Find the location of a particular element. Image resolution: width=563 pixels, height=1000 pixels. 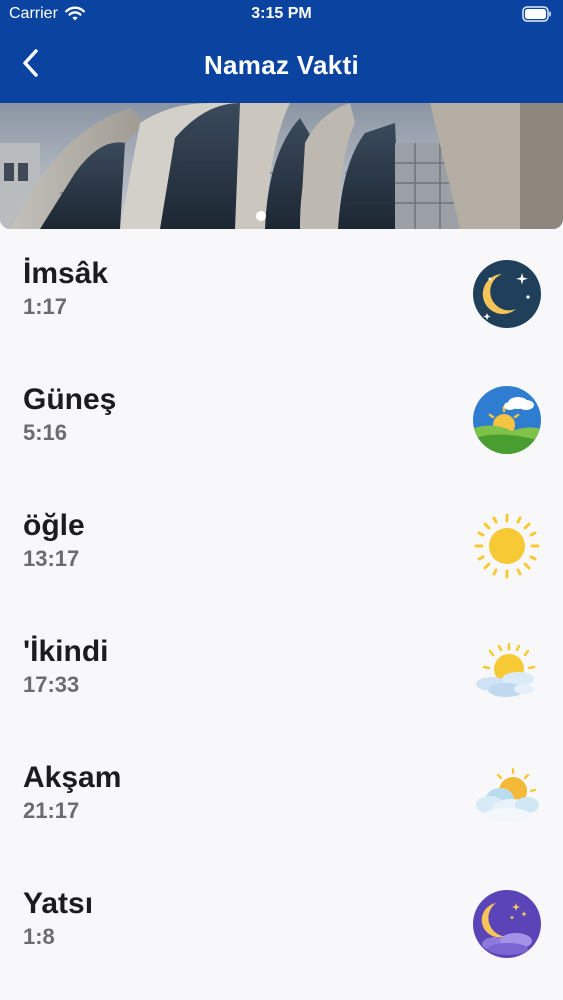

navigation-bar: Namaz Vakti is located at coordinates (281, 66).